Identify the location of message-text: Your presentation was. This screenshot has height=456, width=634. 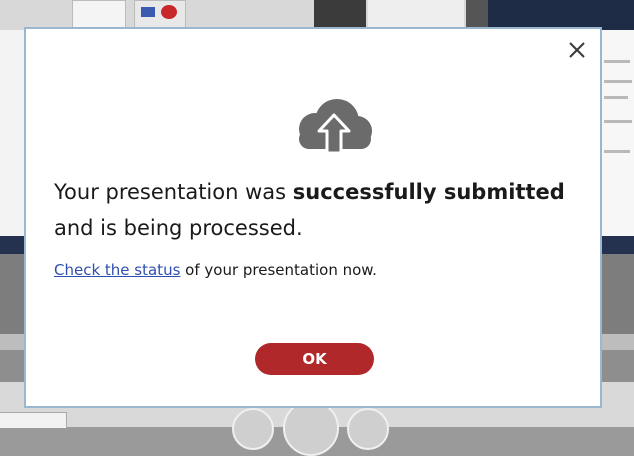
(173, 192).